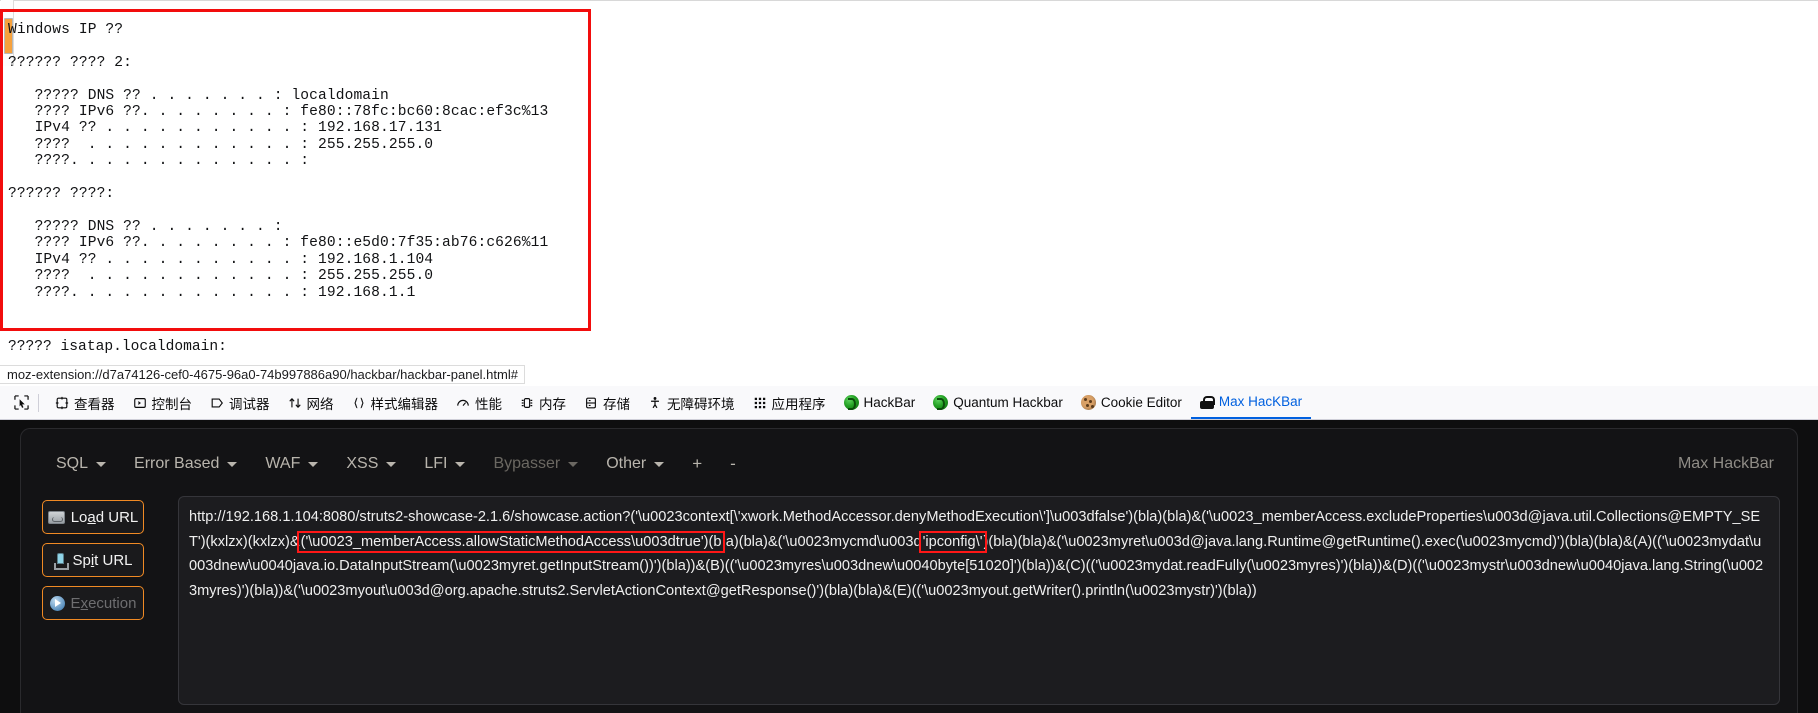 Image resolution: width=1818 pixels, height=713 pixels. I want to click on menu-waf: WAF, so click(291, 464).